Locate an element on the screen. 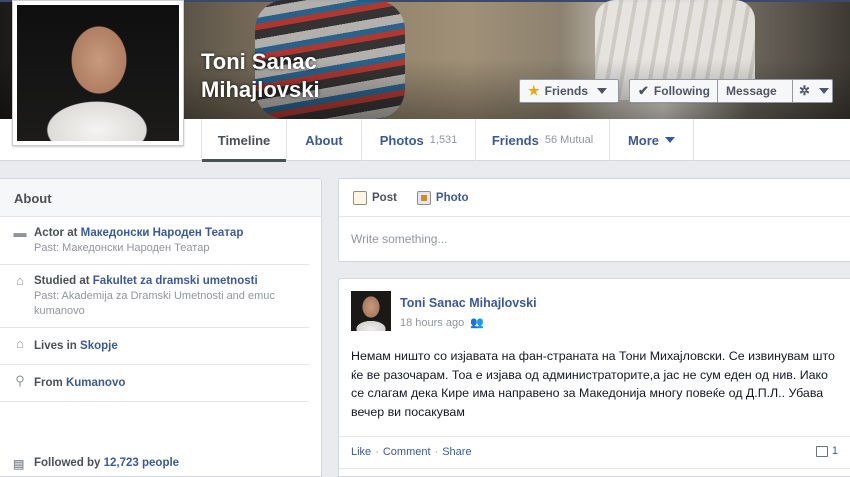  work-link: Македонски Народен Театар is located at coordinates (162, 233).